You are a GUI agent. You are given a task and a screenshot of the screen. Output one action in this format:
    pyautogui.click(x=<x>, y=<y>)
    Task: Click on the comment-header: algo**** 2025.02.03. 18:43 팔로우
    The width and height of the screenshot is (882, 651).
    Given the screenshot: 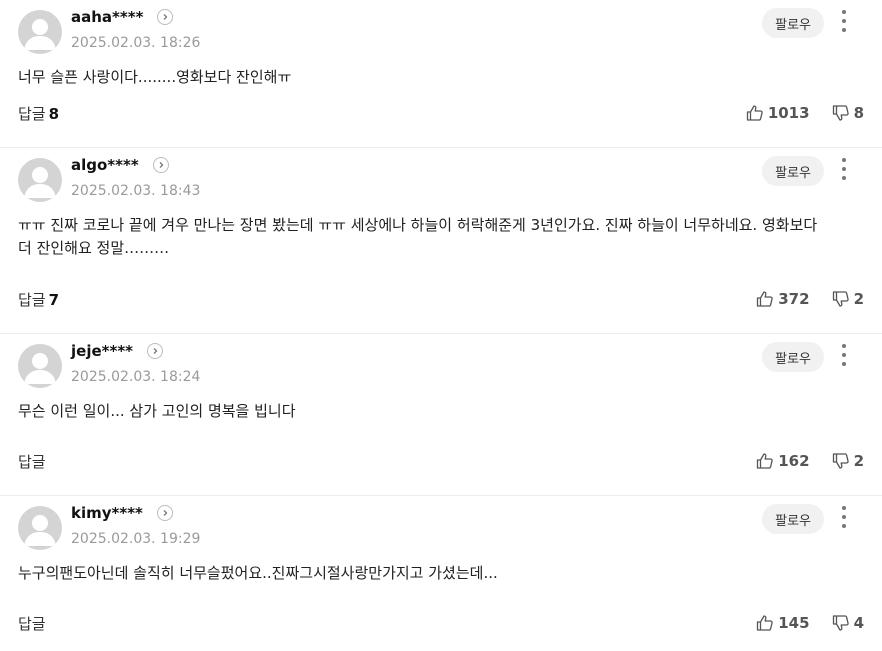 What is the action you would take?
    pyautogui.click(x=441, y=181)
    